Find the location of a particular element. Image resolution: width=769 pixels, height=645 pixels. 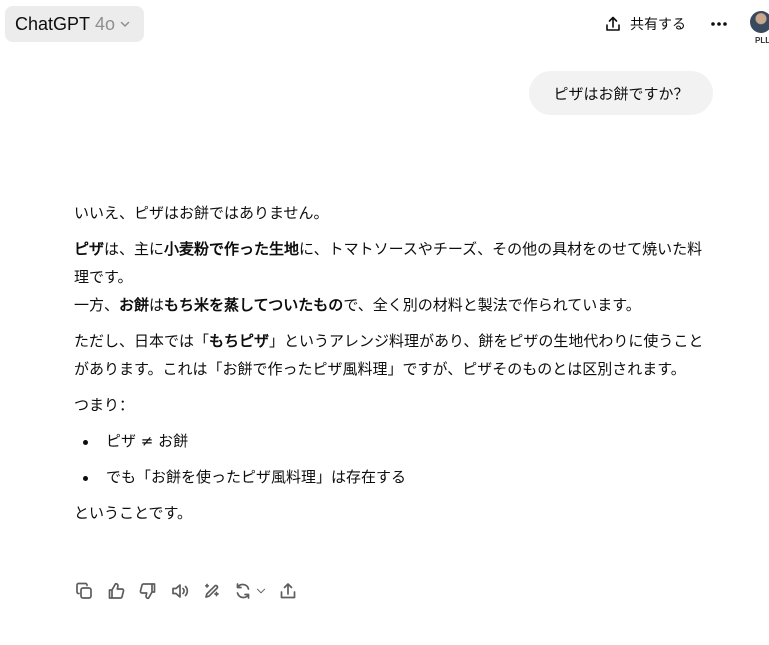

regenerate-icon is located at coordinates (243, 591).